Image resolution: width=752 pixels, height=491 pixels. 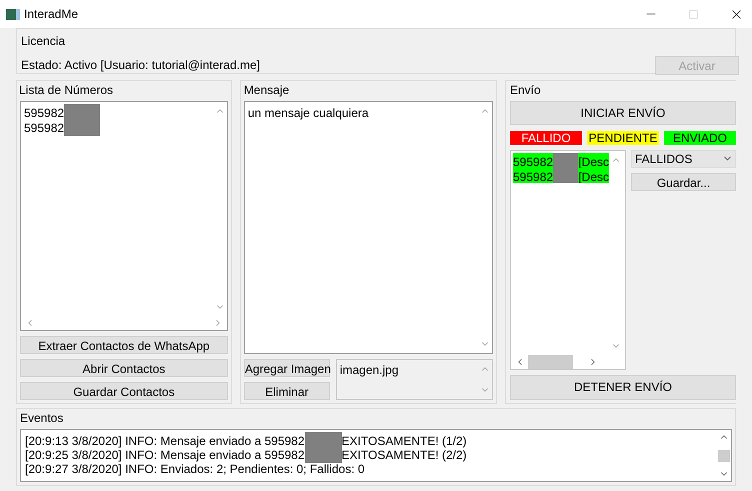 I want to click on event-text: [20:9:27 3/8/2020] INFO: Enviados: 2; Pendientes: 0; Fallidos: 0, so click(x=195, y=470).